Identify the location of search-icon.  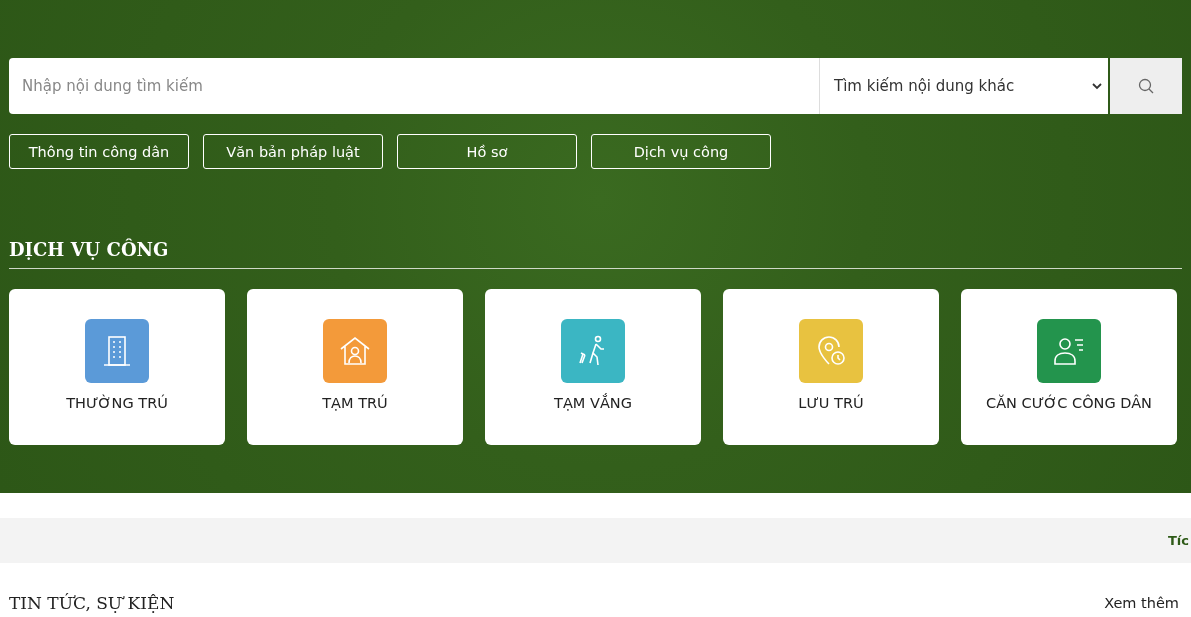
(1146, 86).